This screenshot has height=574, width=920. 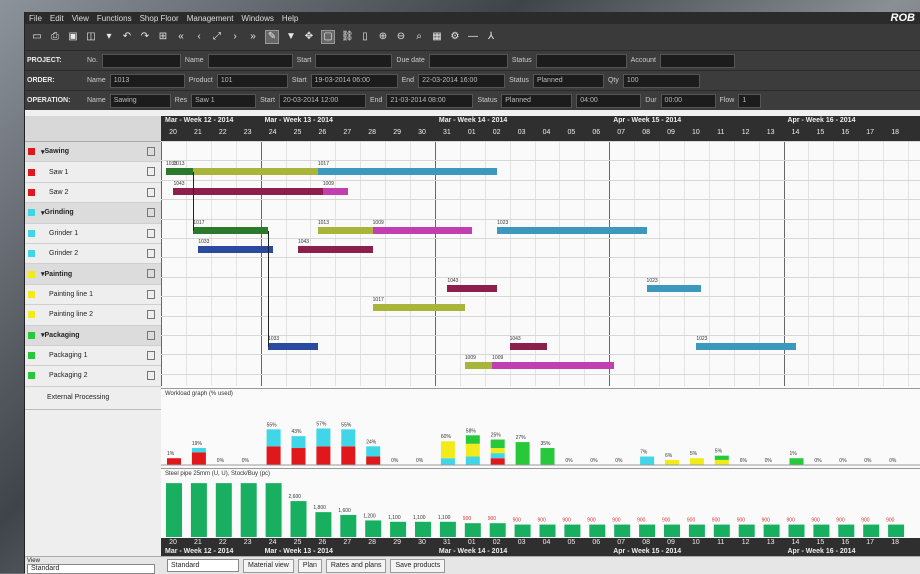 I want to click on resource-row-painting-line-1: Painting line 1, so click(x=93, y=295).